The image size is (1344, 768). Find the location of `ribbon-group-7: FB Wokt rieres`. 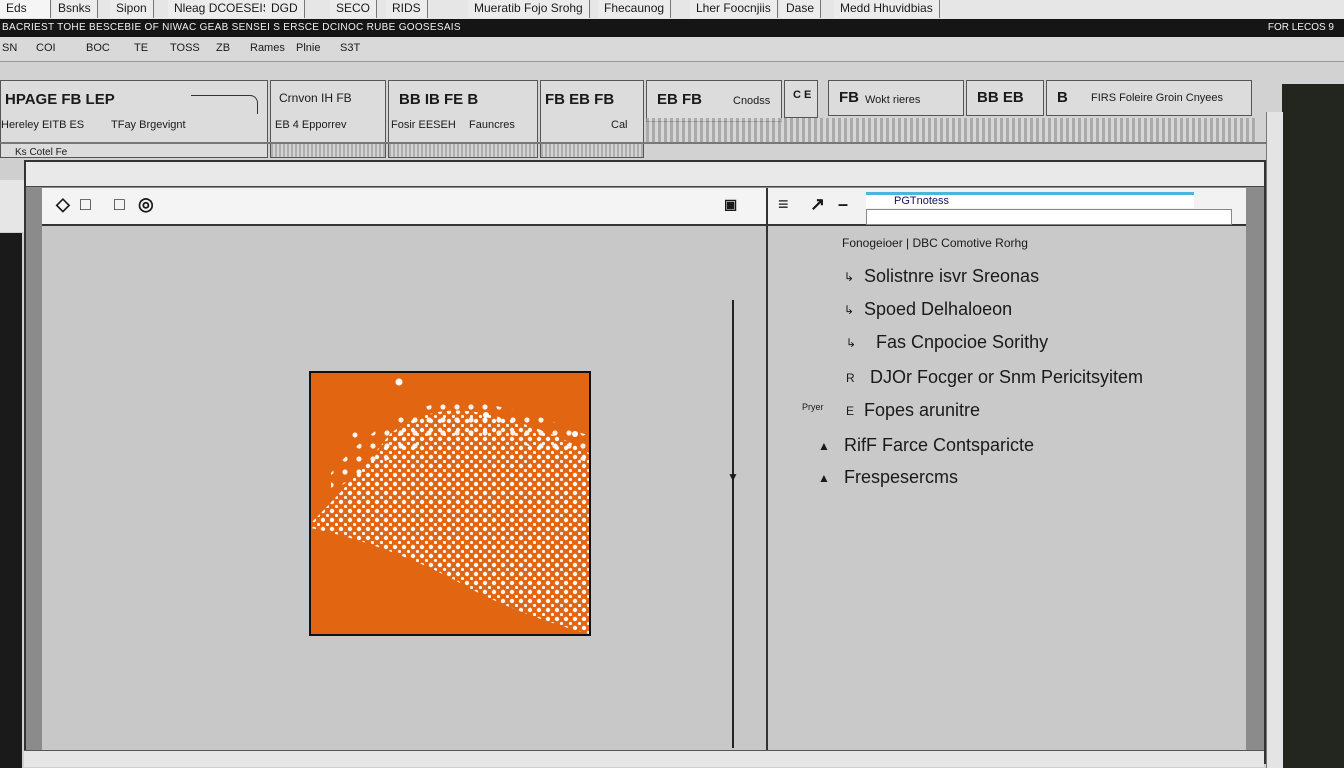

ribbon-group-7: FB Wokt rieres is located at coordinates (896, 98).